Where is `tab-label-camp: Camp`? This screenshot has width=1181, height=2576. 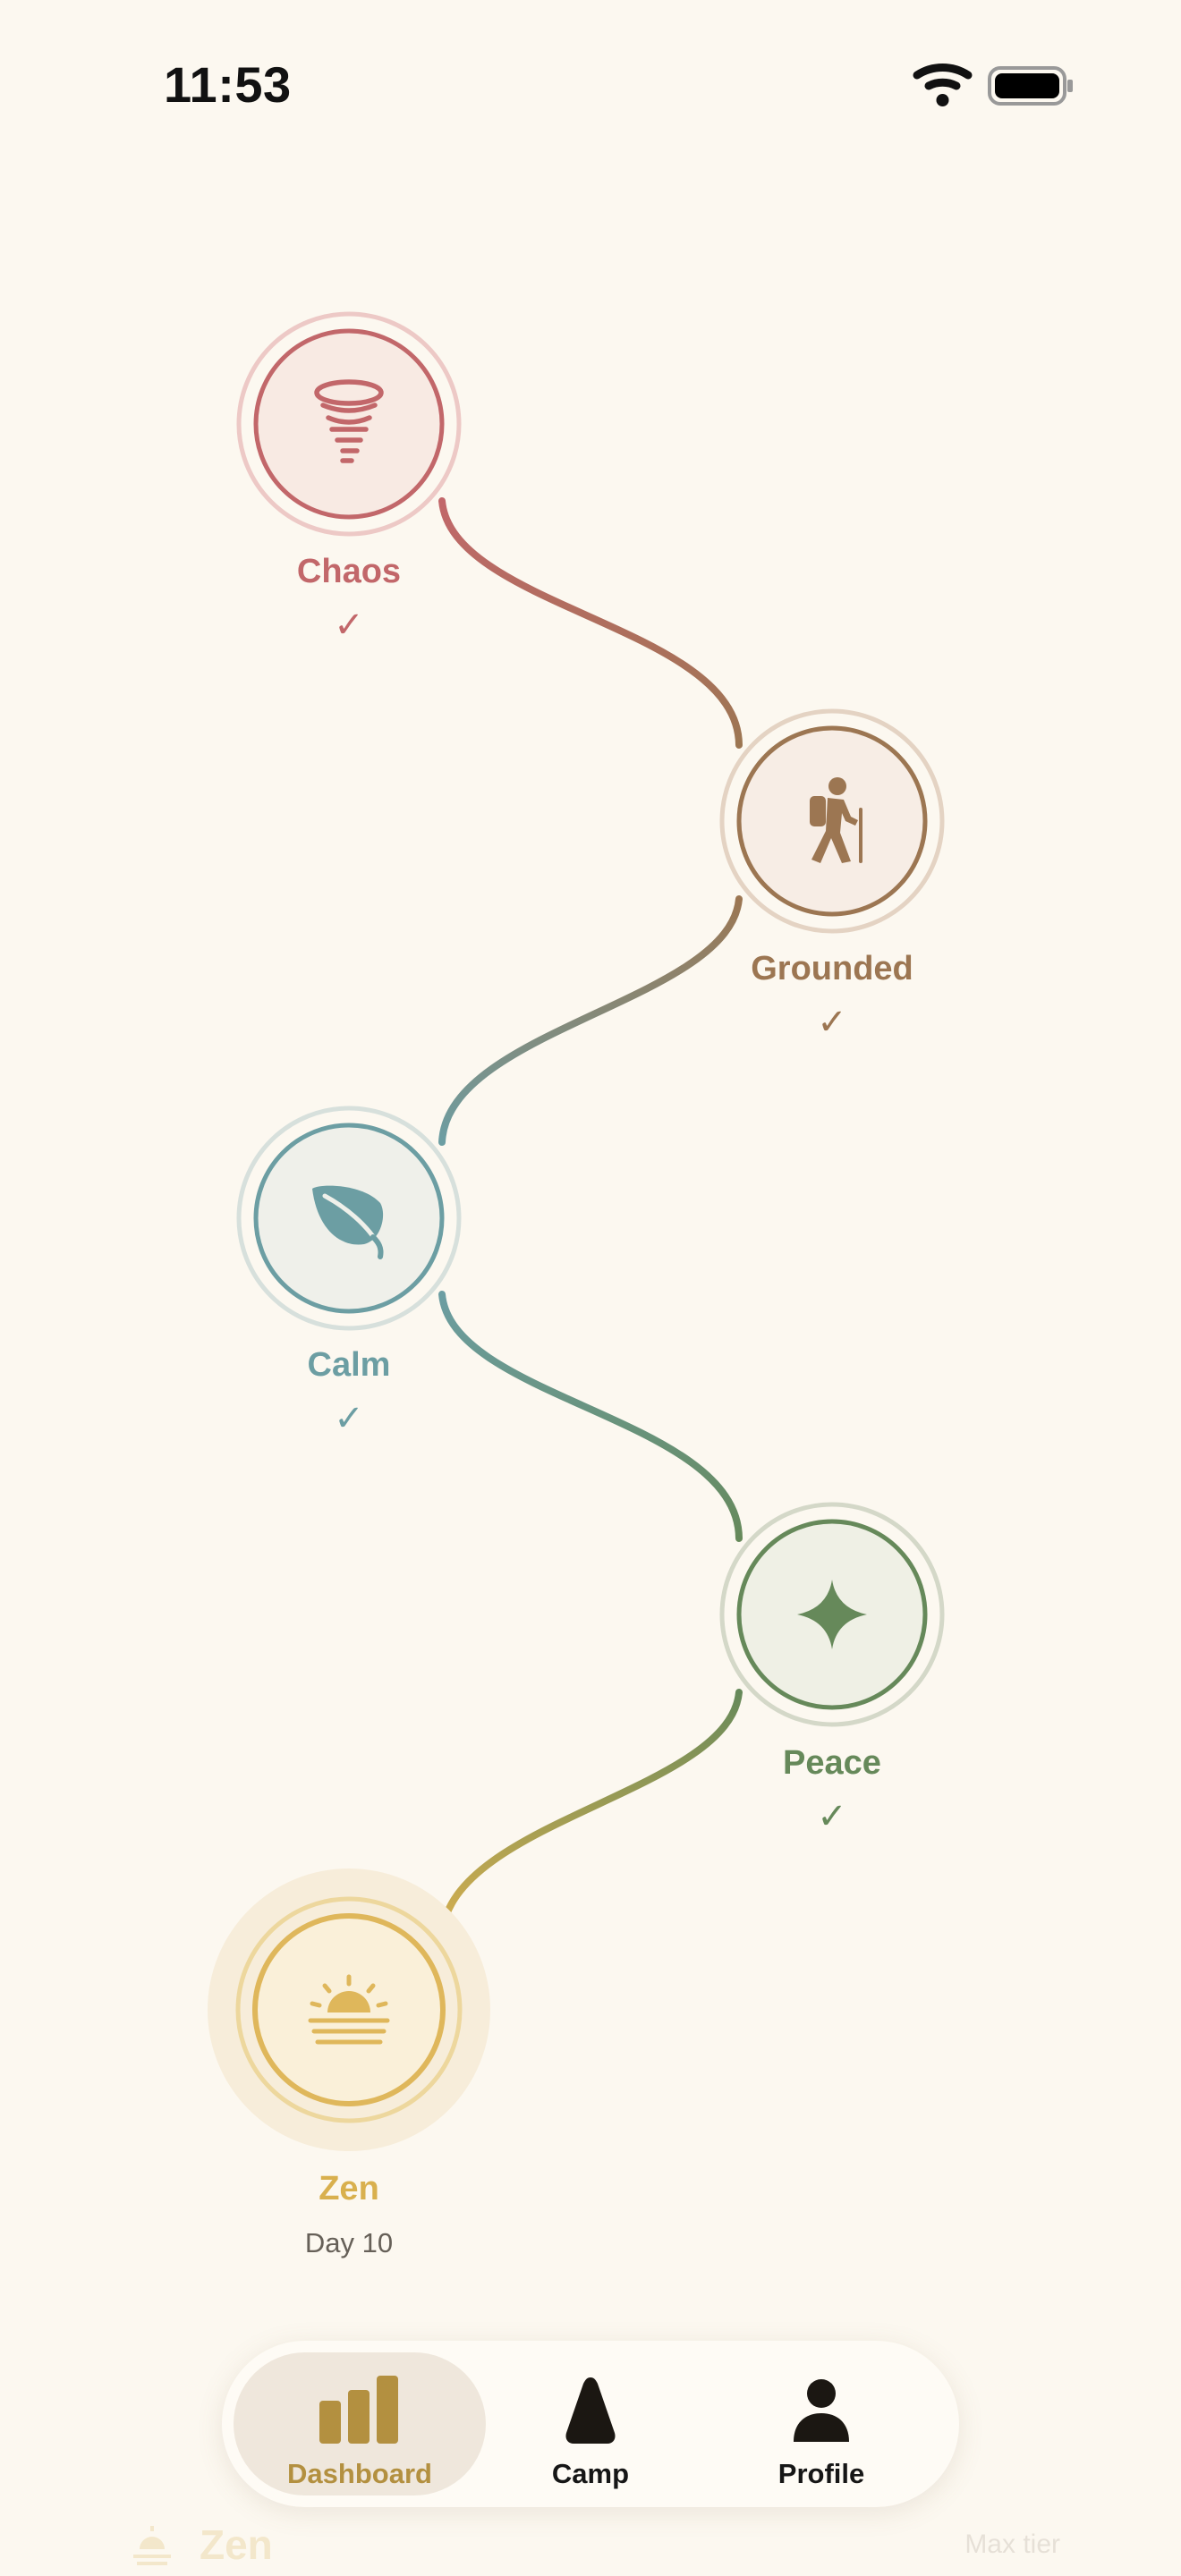
tab-label-camp: Camp is located at coordinates (590, 2473).